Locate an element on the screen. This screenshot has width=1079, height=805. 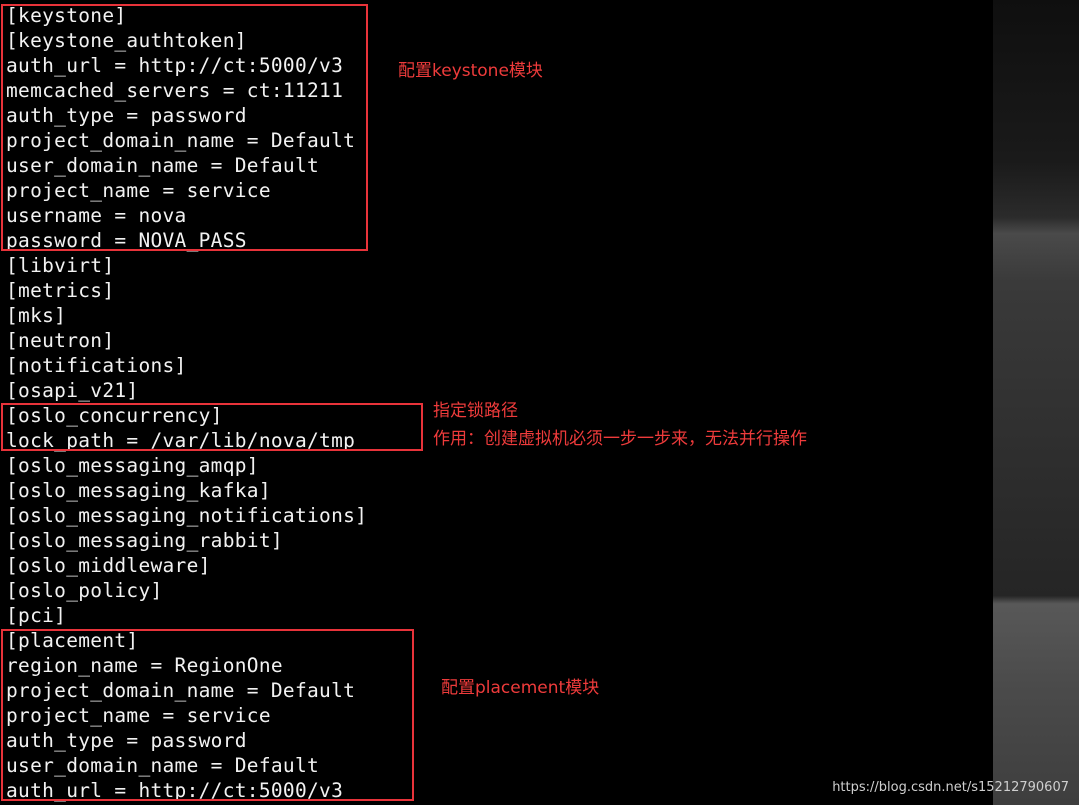
placement-highlight-box is located at coordinates (207, 715).